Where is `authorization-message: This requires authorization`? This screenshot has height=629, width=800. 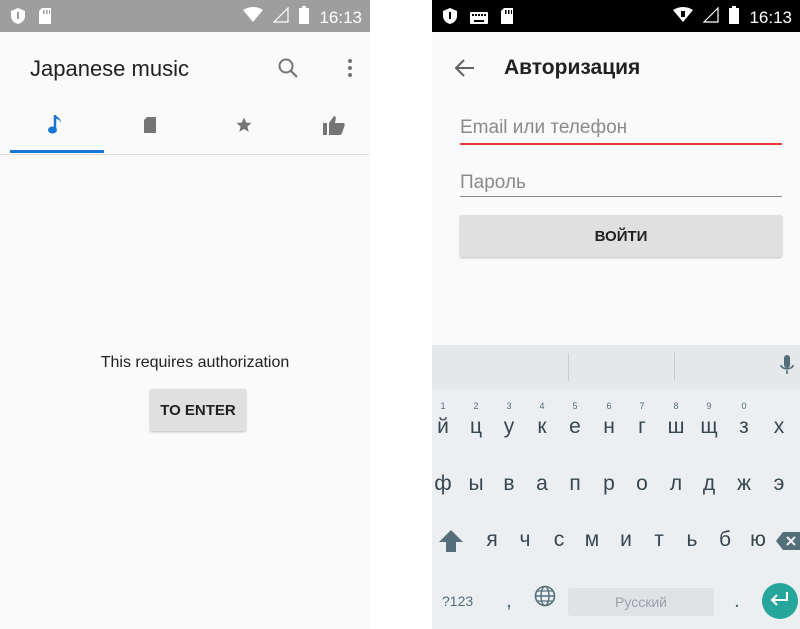
authorization-message: This requires authorization is located at coordinates (195, 362).